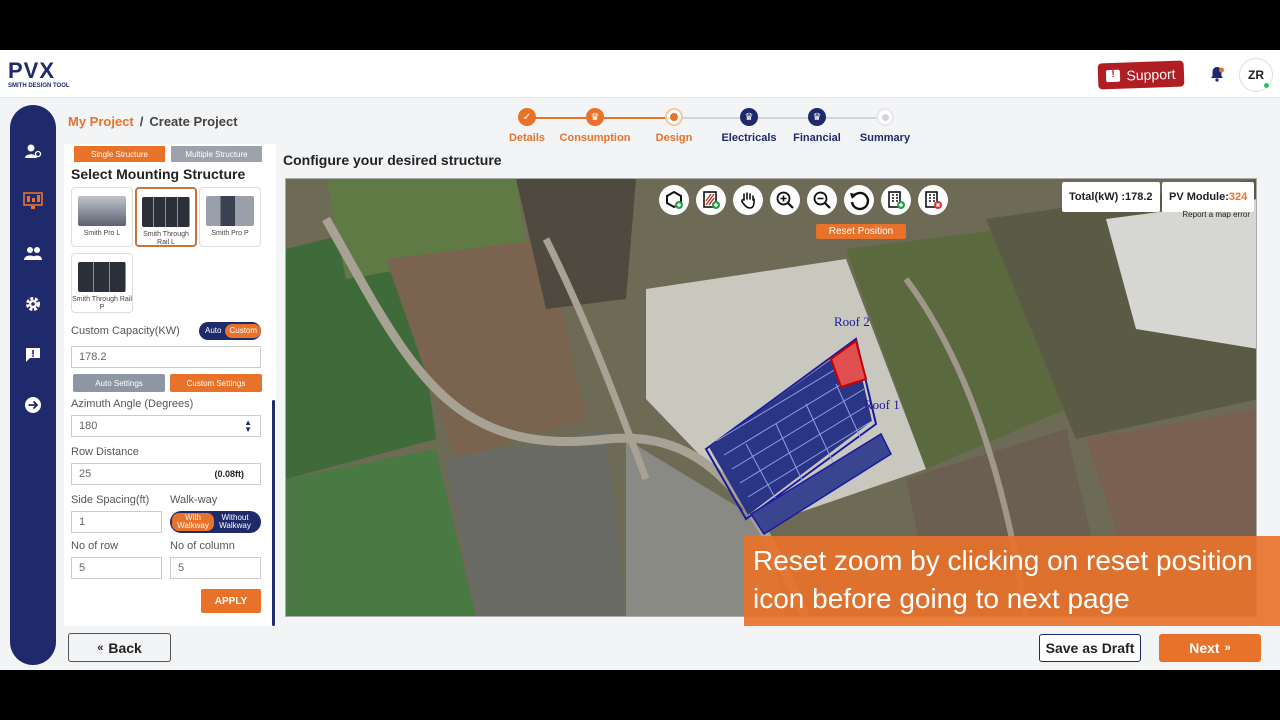 This screenshot has width=1280, height=720. I want to click on add-building-icon, so click(896, 200).